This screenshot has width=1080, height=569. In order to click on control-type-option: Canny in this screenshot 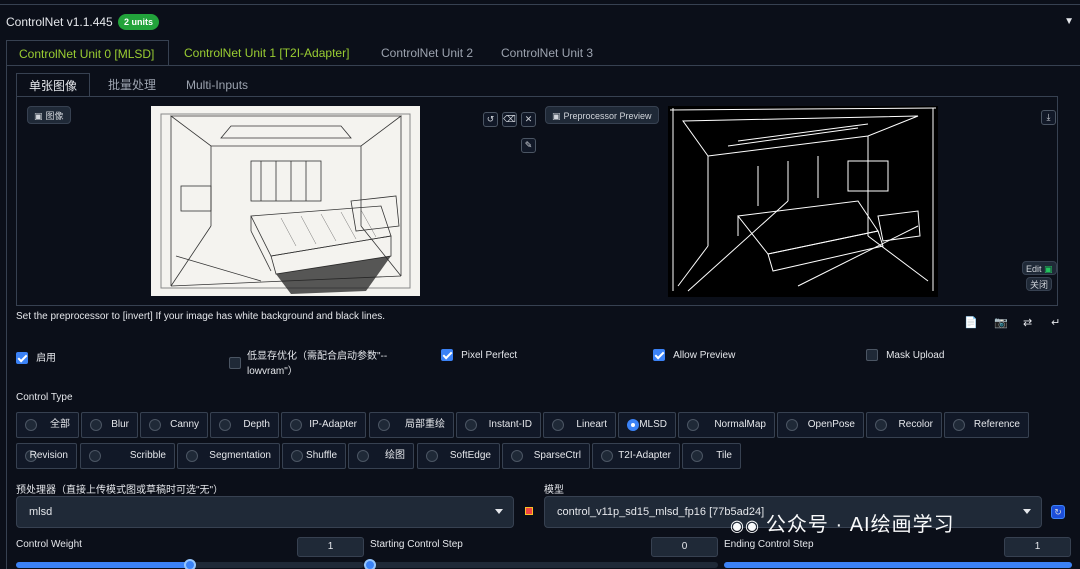, I will do `click(174, 425)`.